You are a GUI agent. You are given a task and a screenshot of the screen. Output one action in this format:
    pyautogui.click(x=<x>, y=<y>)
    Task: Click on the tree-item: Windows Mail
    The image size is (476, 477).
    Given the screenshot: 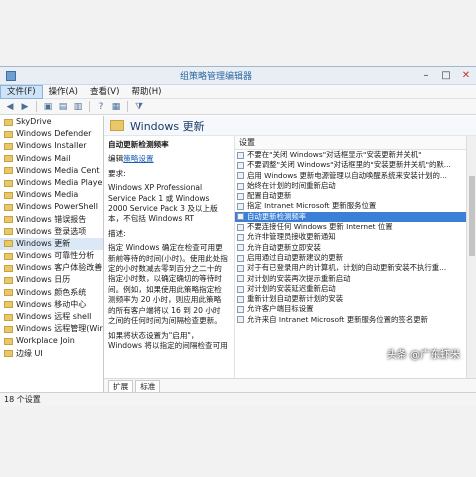 What is the action you would take?
    pyautogui.click(x=51, y=159)
    